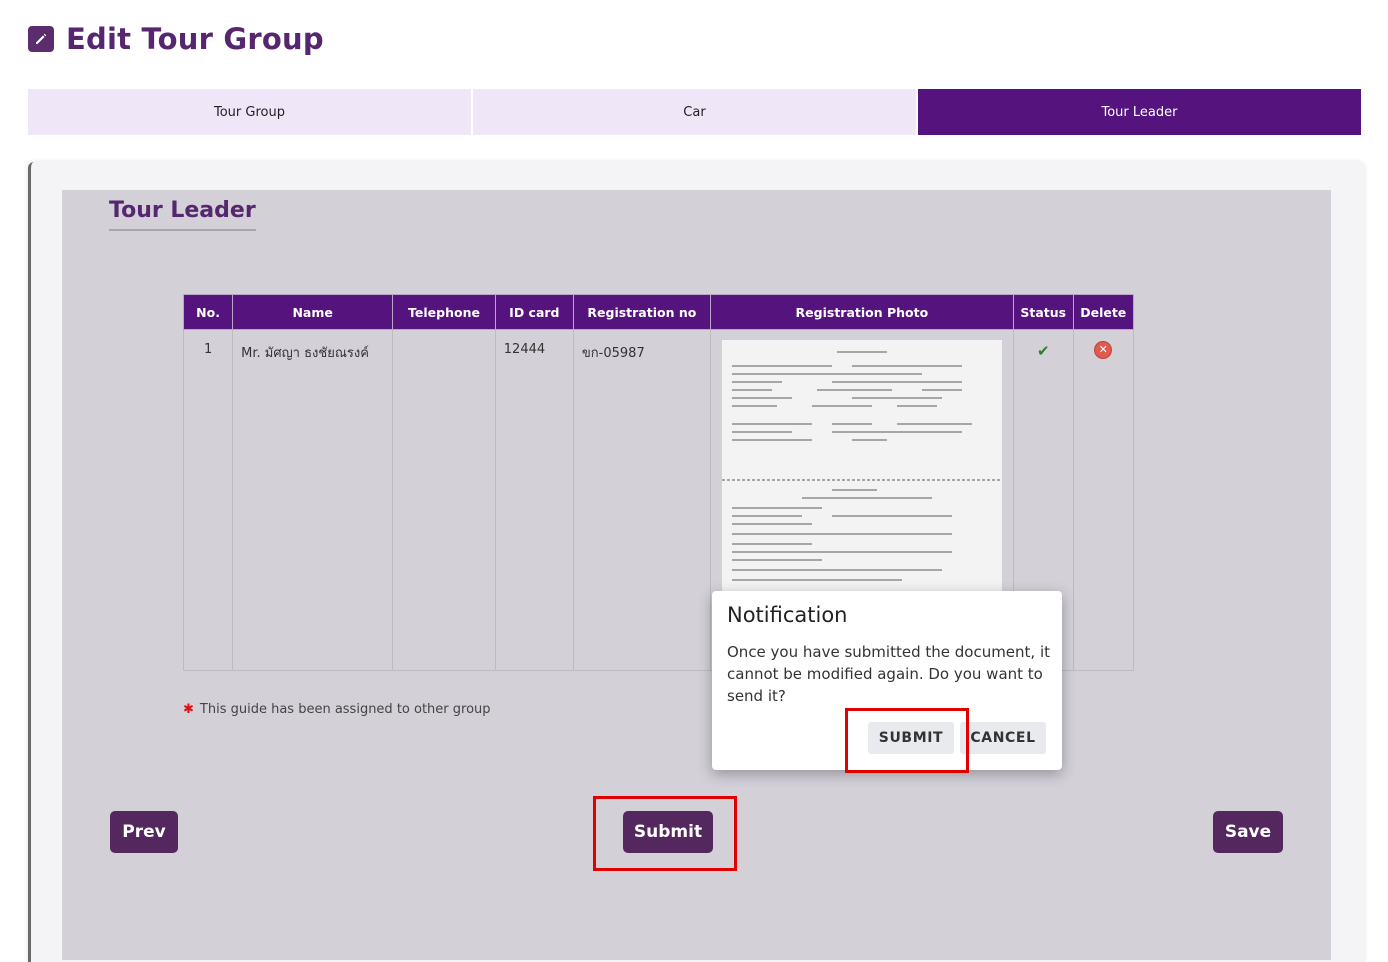  What do you see at coordinates (313, 500) in the screenshot?
I see `cell-name: Mr. มัศญา ธงชัยณรงค์` at bounding box center [313, 500].